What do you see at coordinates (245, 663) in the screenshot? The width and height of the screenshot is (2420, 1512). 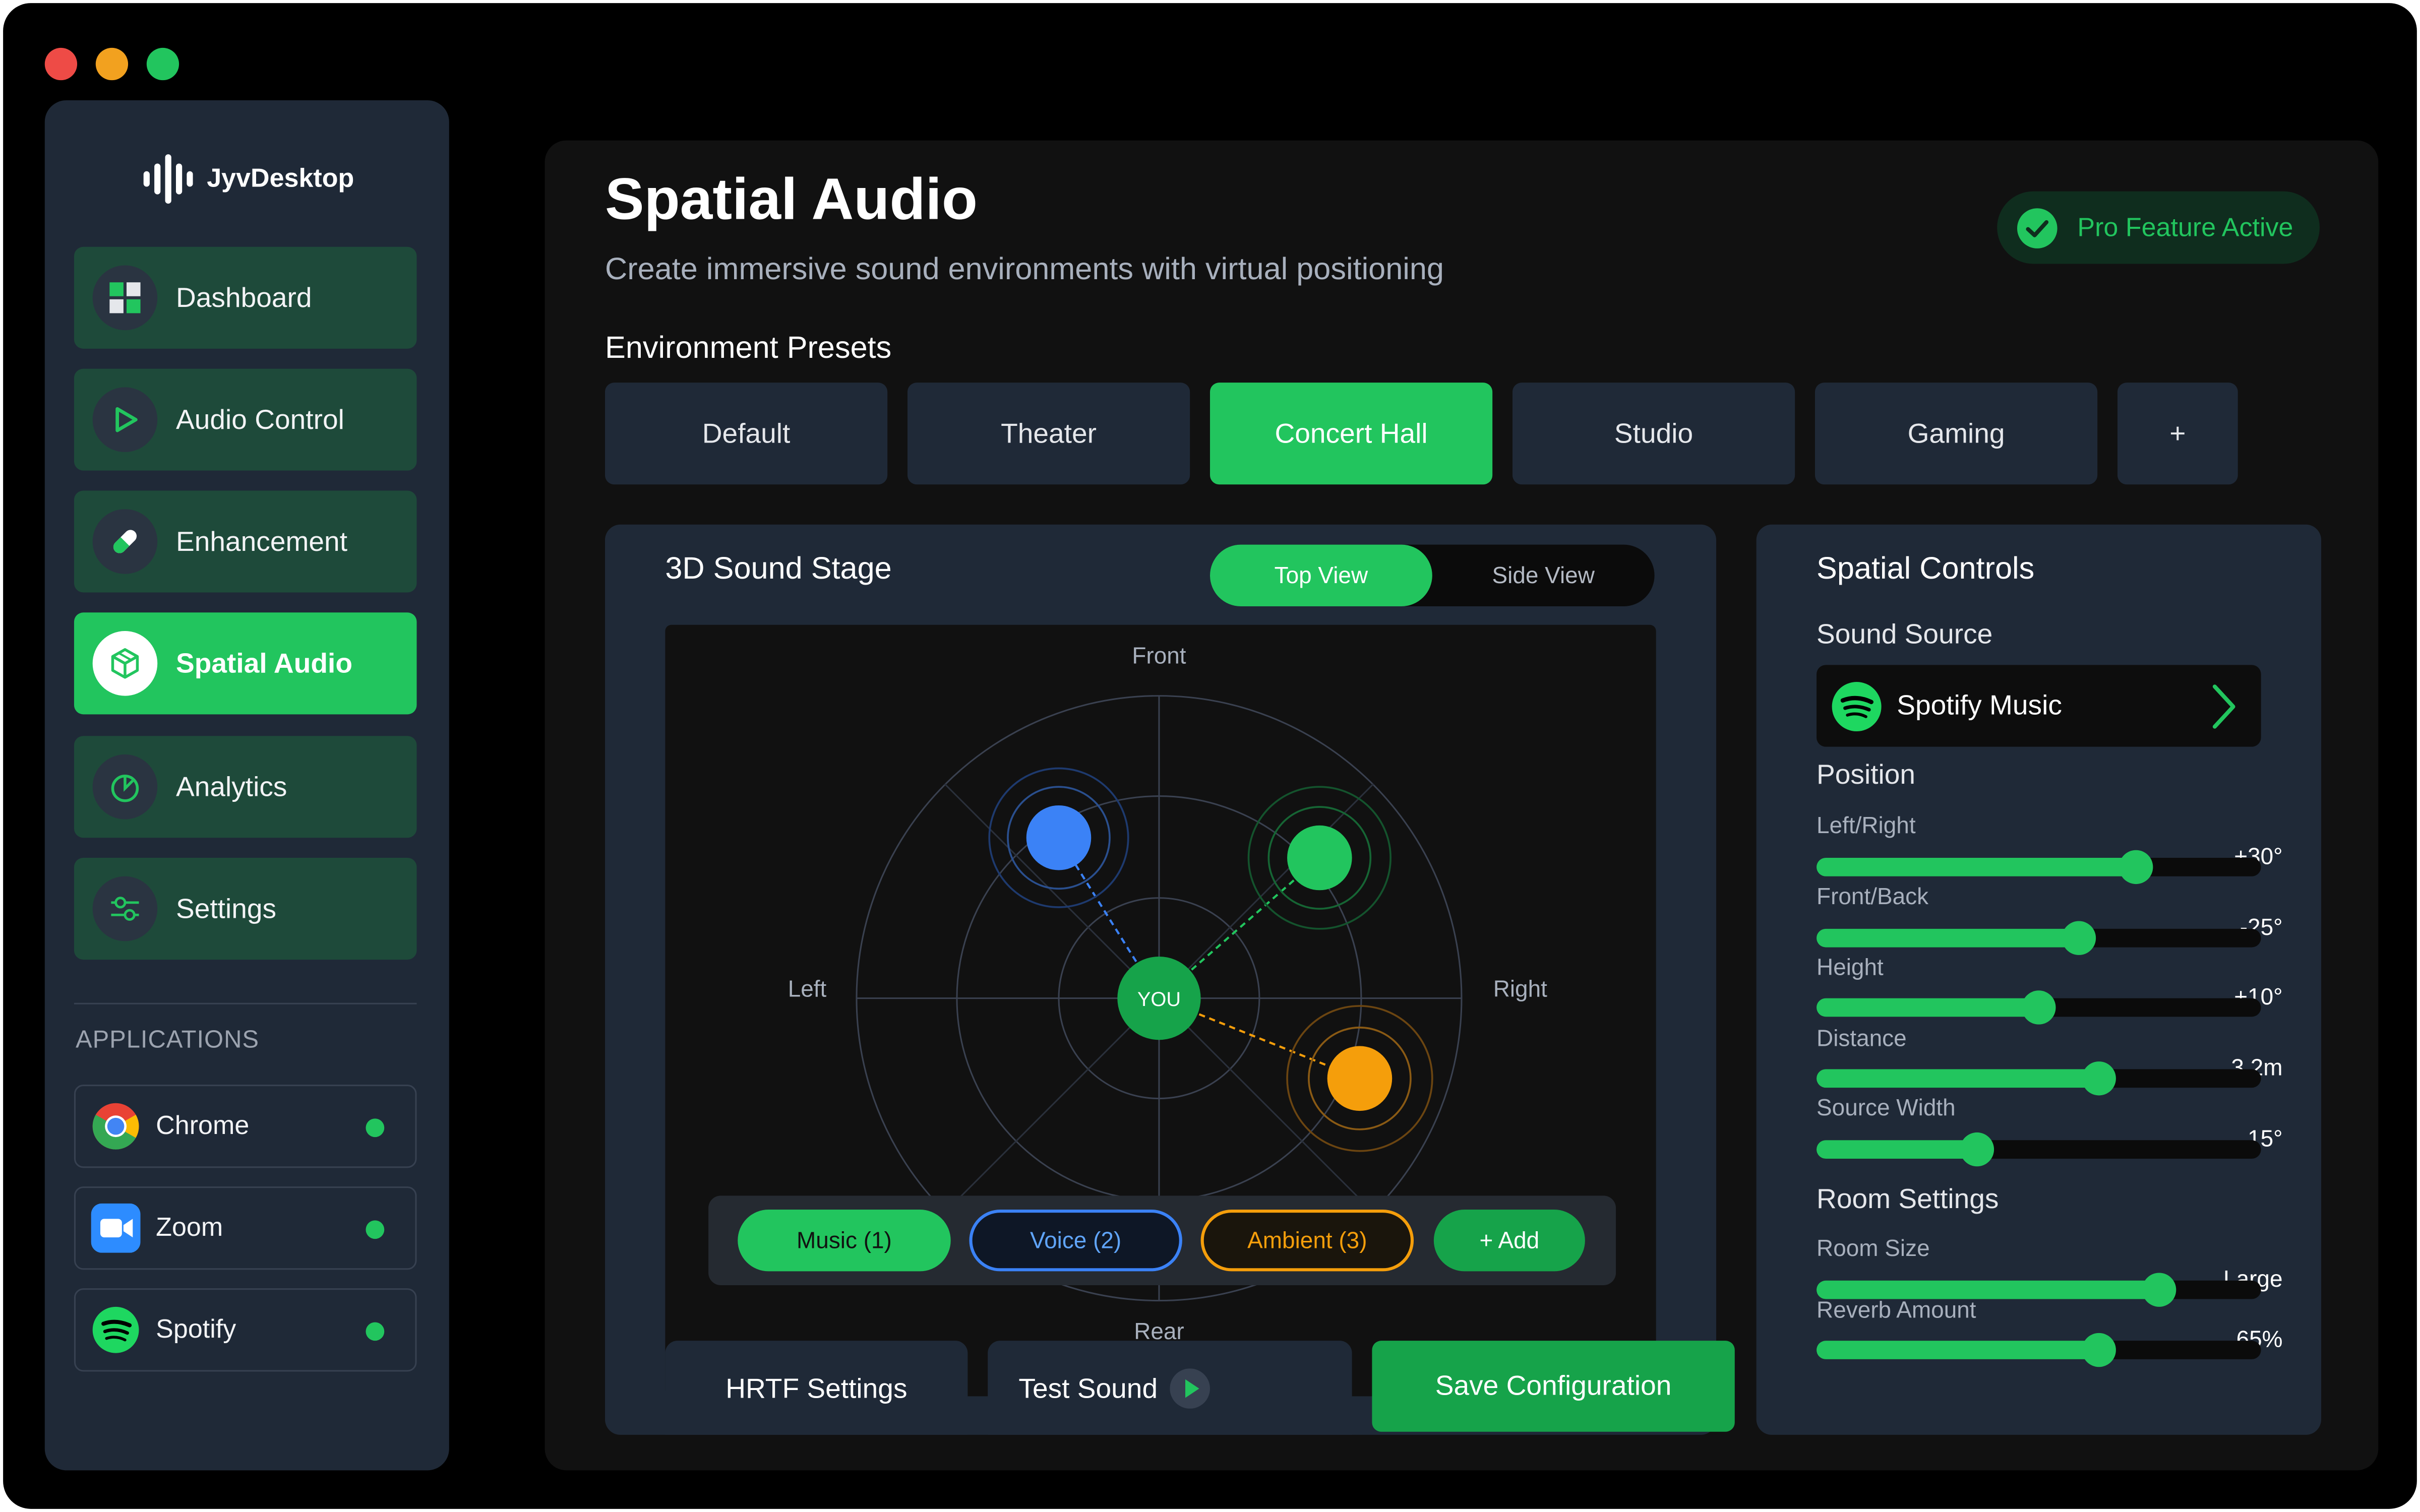 I see `sidebar-item-spatial-audio: Spatial Audio` at bounding box center [245, 663].